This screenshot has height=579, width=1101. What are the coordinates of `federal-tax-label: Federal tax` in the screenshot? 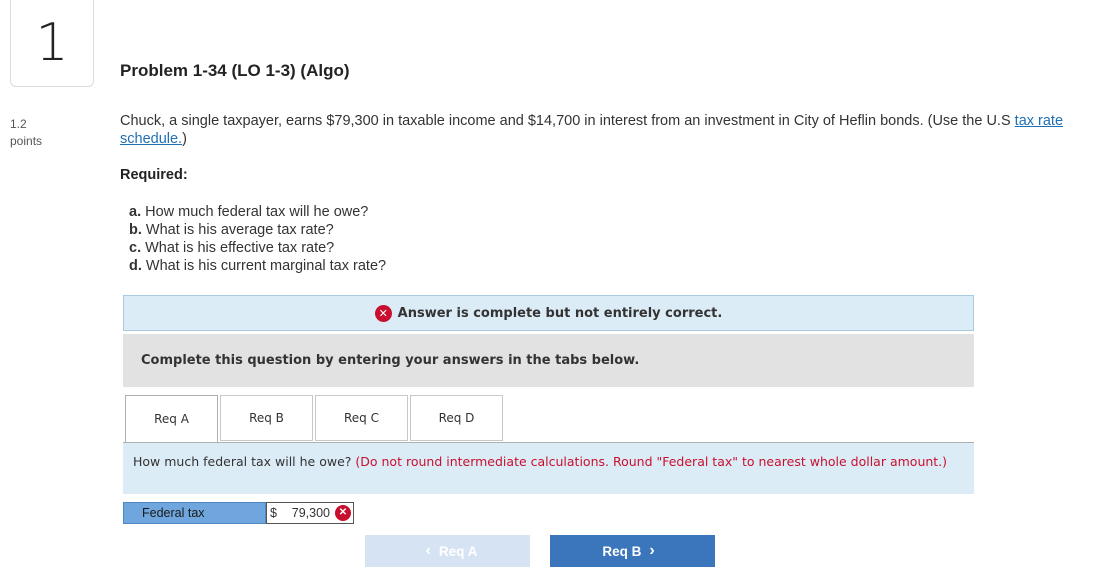 It's located at (194, 513).